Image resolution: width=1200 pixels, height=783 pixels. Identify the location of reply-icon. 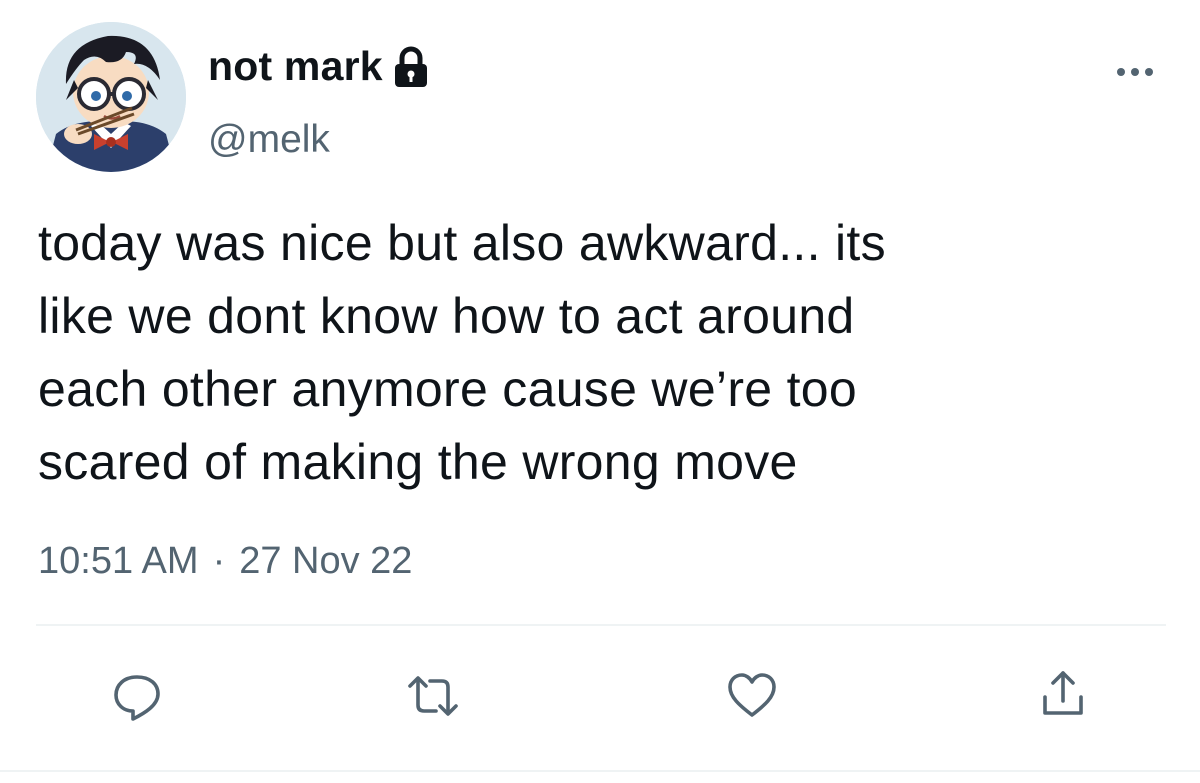
(137, 698).